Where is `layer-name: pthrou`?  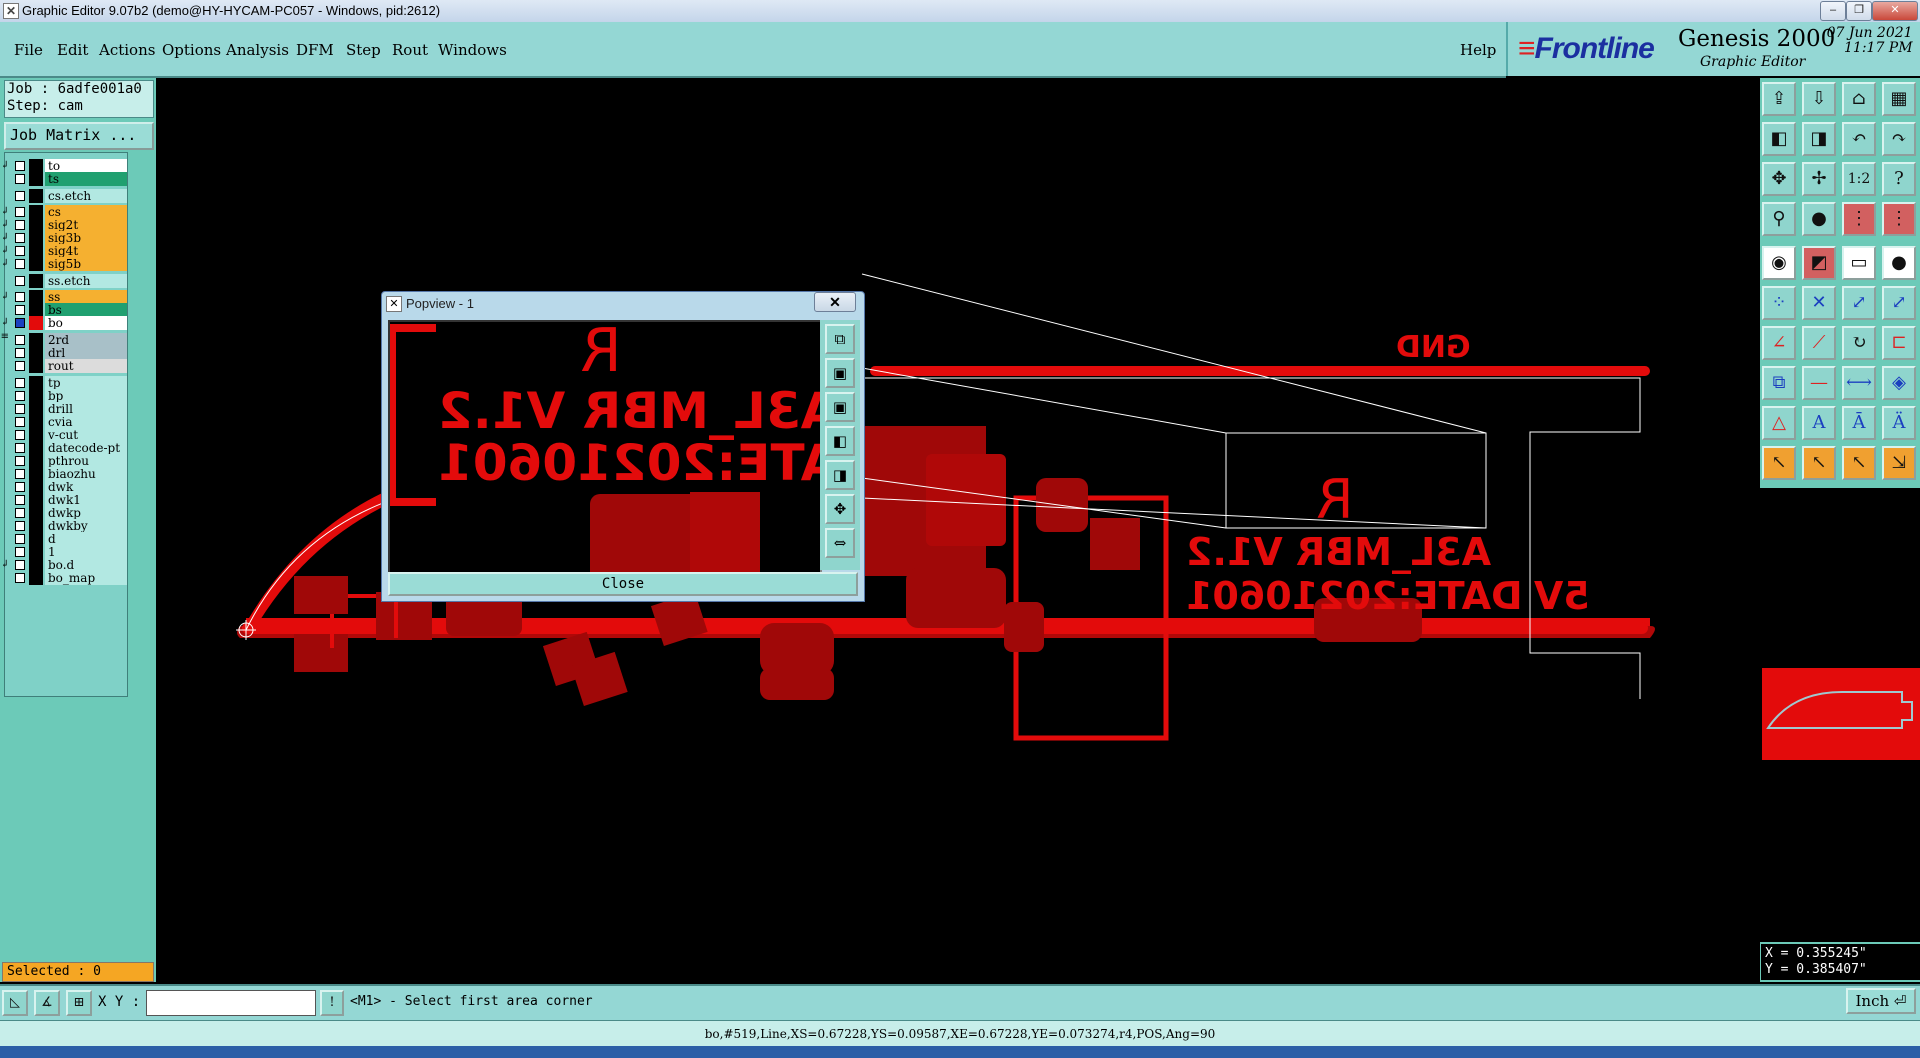
layer-name: pthrou is located at coordinates (86, 461).